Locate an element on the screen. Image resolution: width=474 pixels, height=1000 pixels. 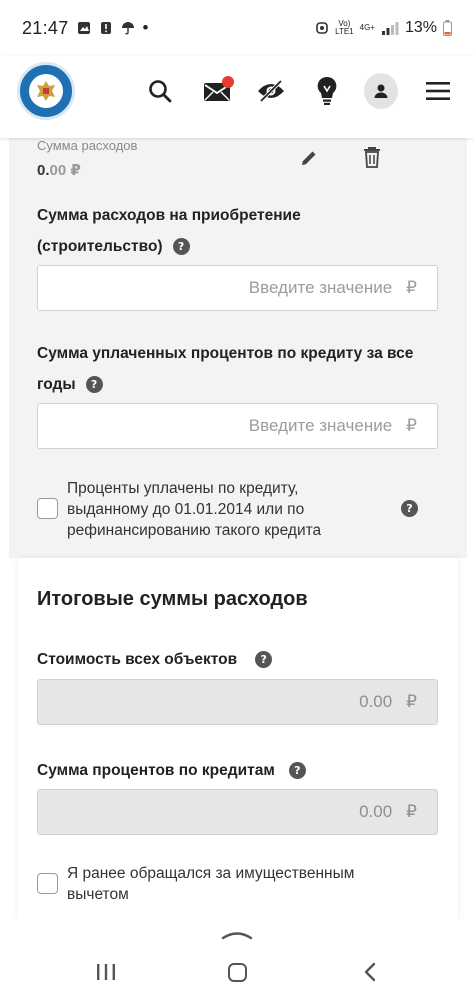
expense-sum-dec: 00 ₽ is located at coordinates (65, 170).